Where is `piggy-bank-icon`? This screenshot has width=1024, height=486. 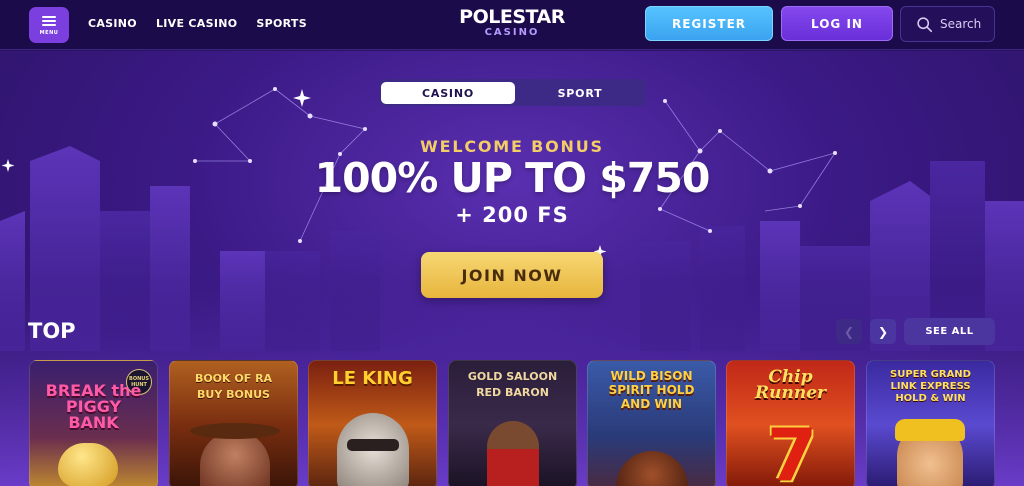
piggy-bank-icon is located at coordinates (88, 464).